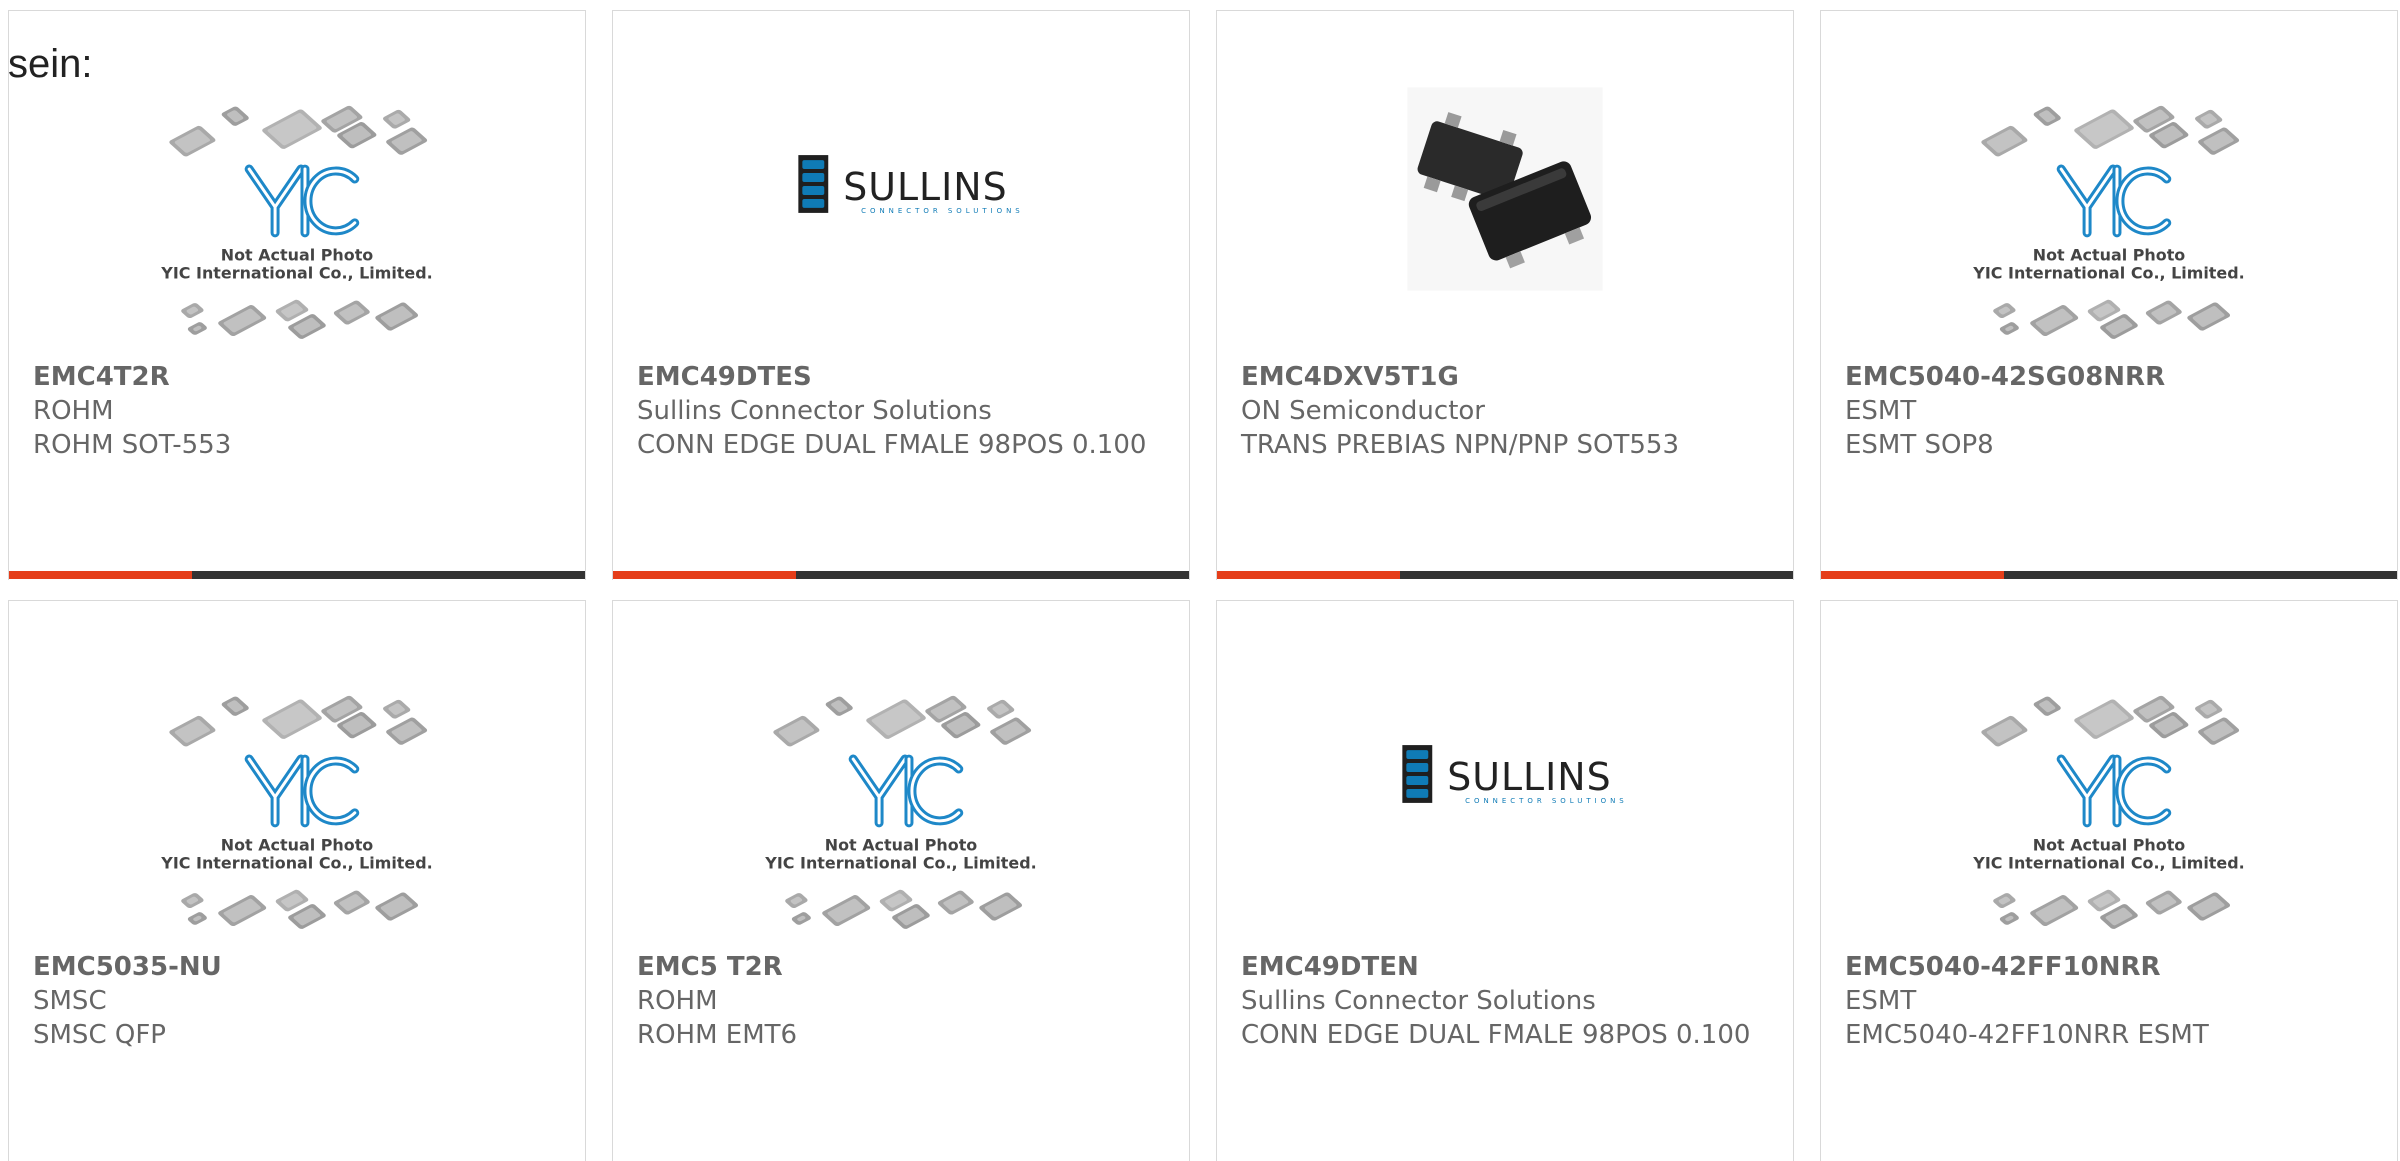  What do you see at coordinates (814, 411) in the screenshot?
I see `product-manufacturer: Sullins Connector Solutions` at bounding box center [814, 411].